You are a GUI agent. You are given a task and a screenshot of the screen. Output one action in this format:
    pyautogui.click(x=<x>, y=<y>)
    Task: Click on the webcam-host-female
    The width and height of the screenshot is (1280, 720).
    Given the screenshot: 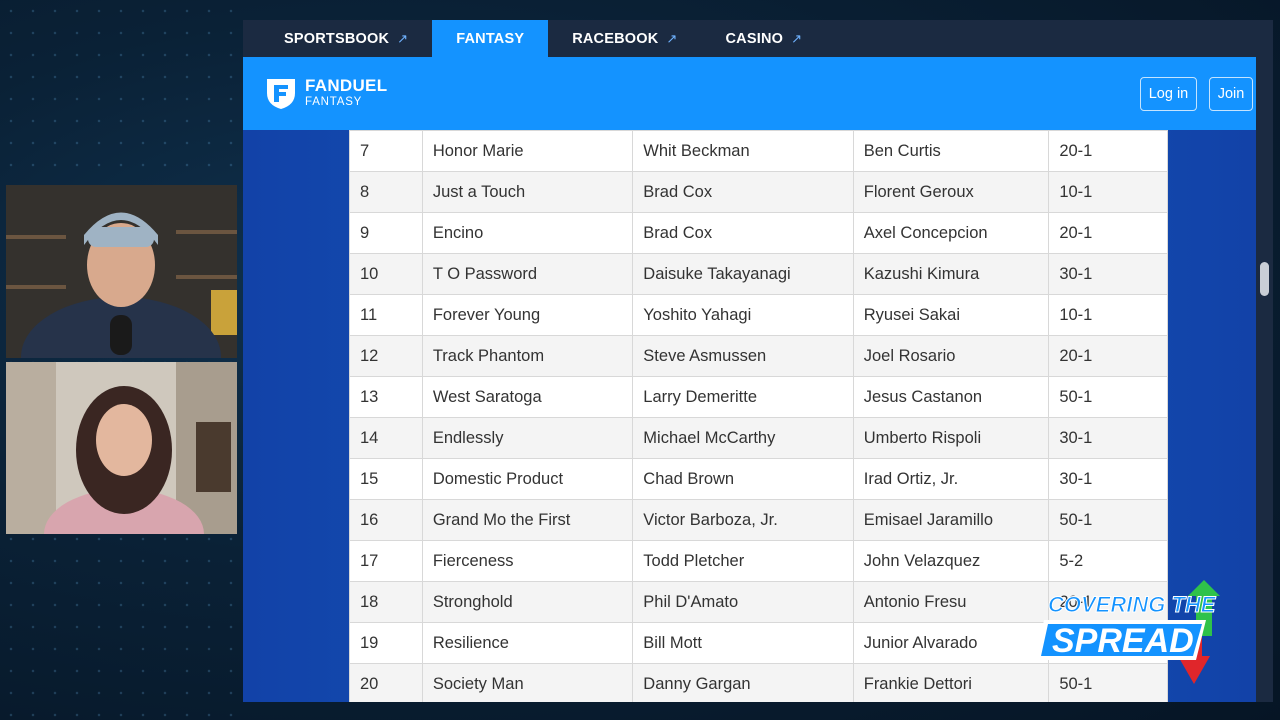 What is the action you would take?
    pyautogui.click(x=121, y=448)
    